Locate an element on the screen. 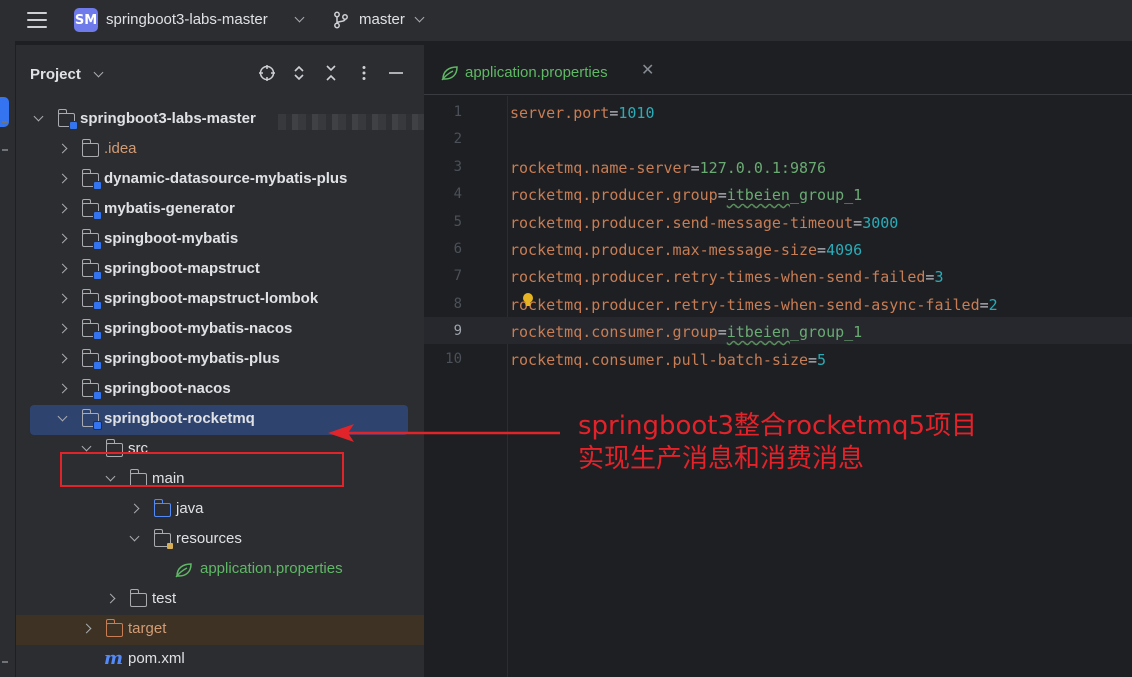  folder-icon is located at coordinates (138, 598).